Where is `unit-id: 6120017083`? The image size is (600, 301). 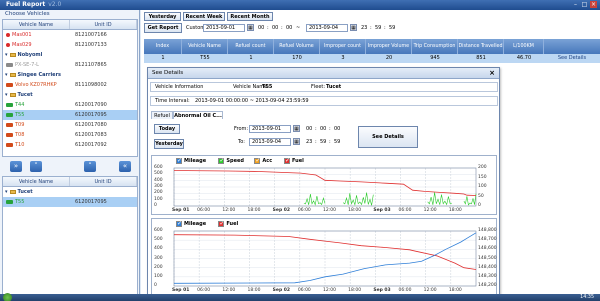
unit-id: 6120017083 is located at coordinates (91, 135).